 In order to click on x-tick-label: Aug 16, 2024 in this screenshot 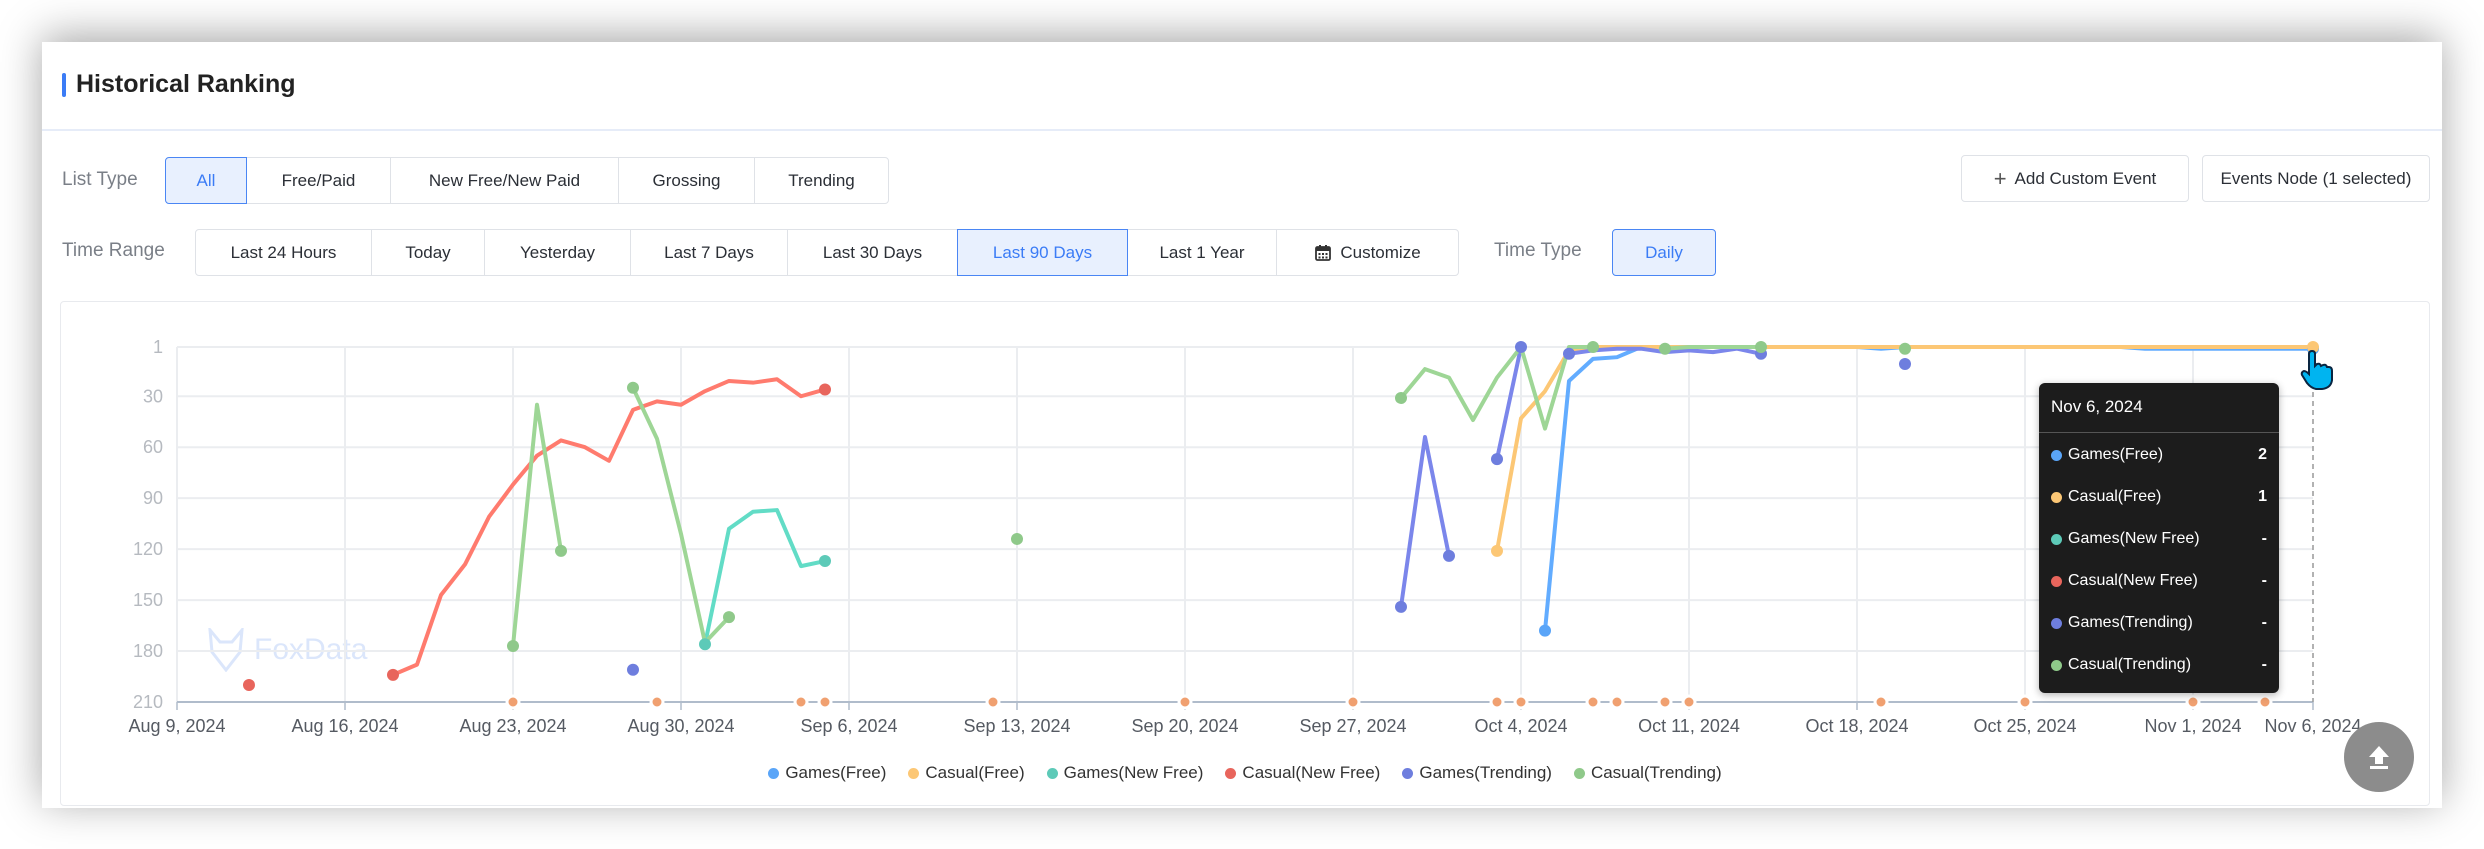, I will do `click(344, 726)`.